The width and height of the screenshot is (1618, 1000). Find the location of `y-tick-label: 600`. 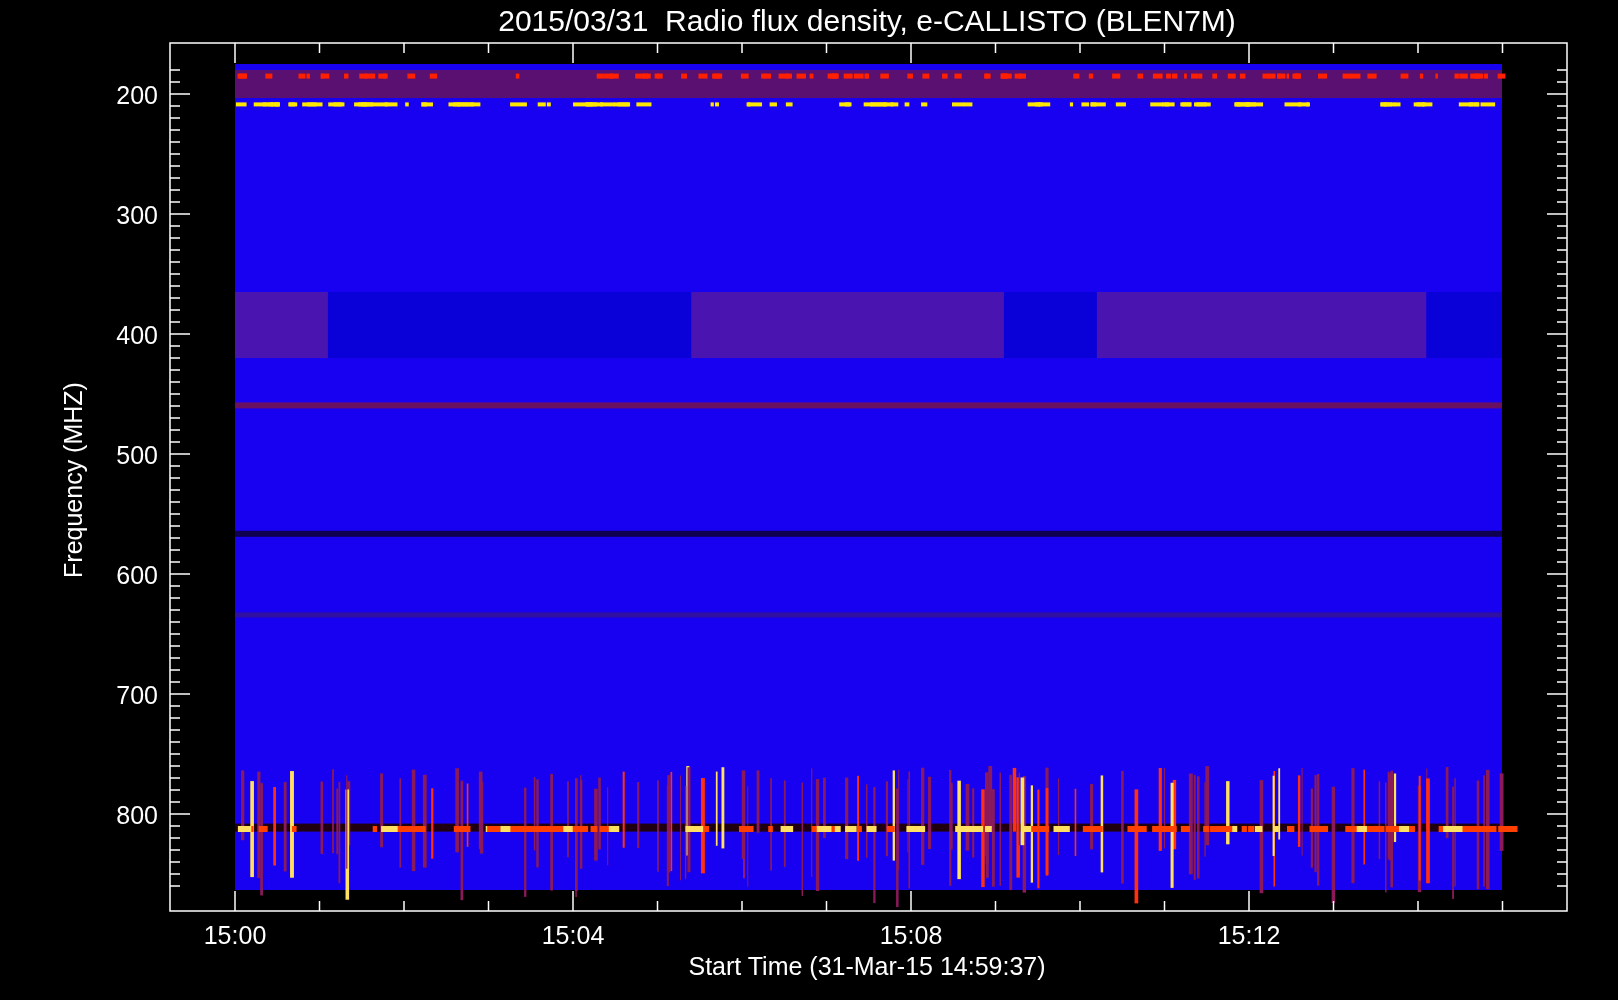

y-tick-label: 600 is located at coordinates (137, 575).